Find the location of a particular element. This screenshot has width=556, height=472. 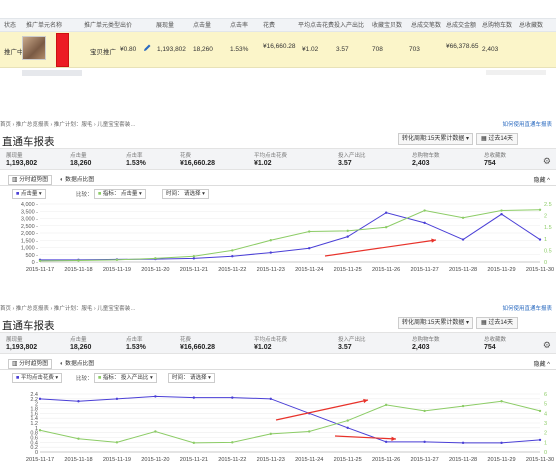

compare-label: 比较： is located at coordinates (84, 195).